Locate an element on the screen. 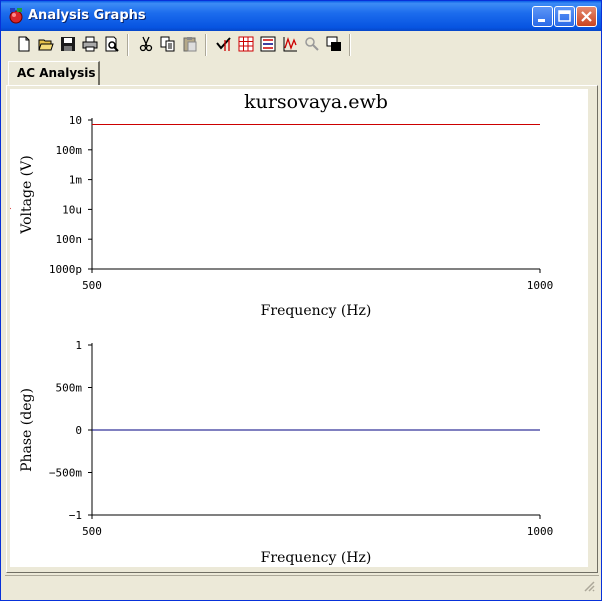  y-tick-label: 10 is located at coordinates (75, 120).